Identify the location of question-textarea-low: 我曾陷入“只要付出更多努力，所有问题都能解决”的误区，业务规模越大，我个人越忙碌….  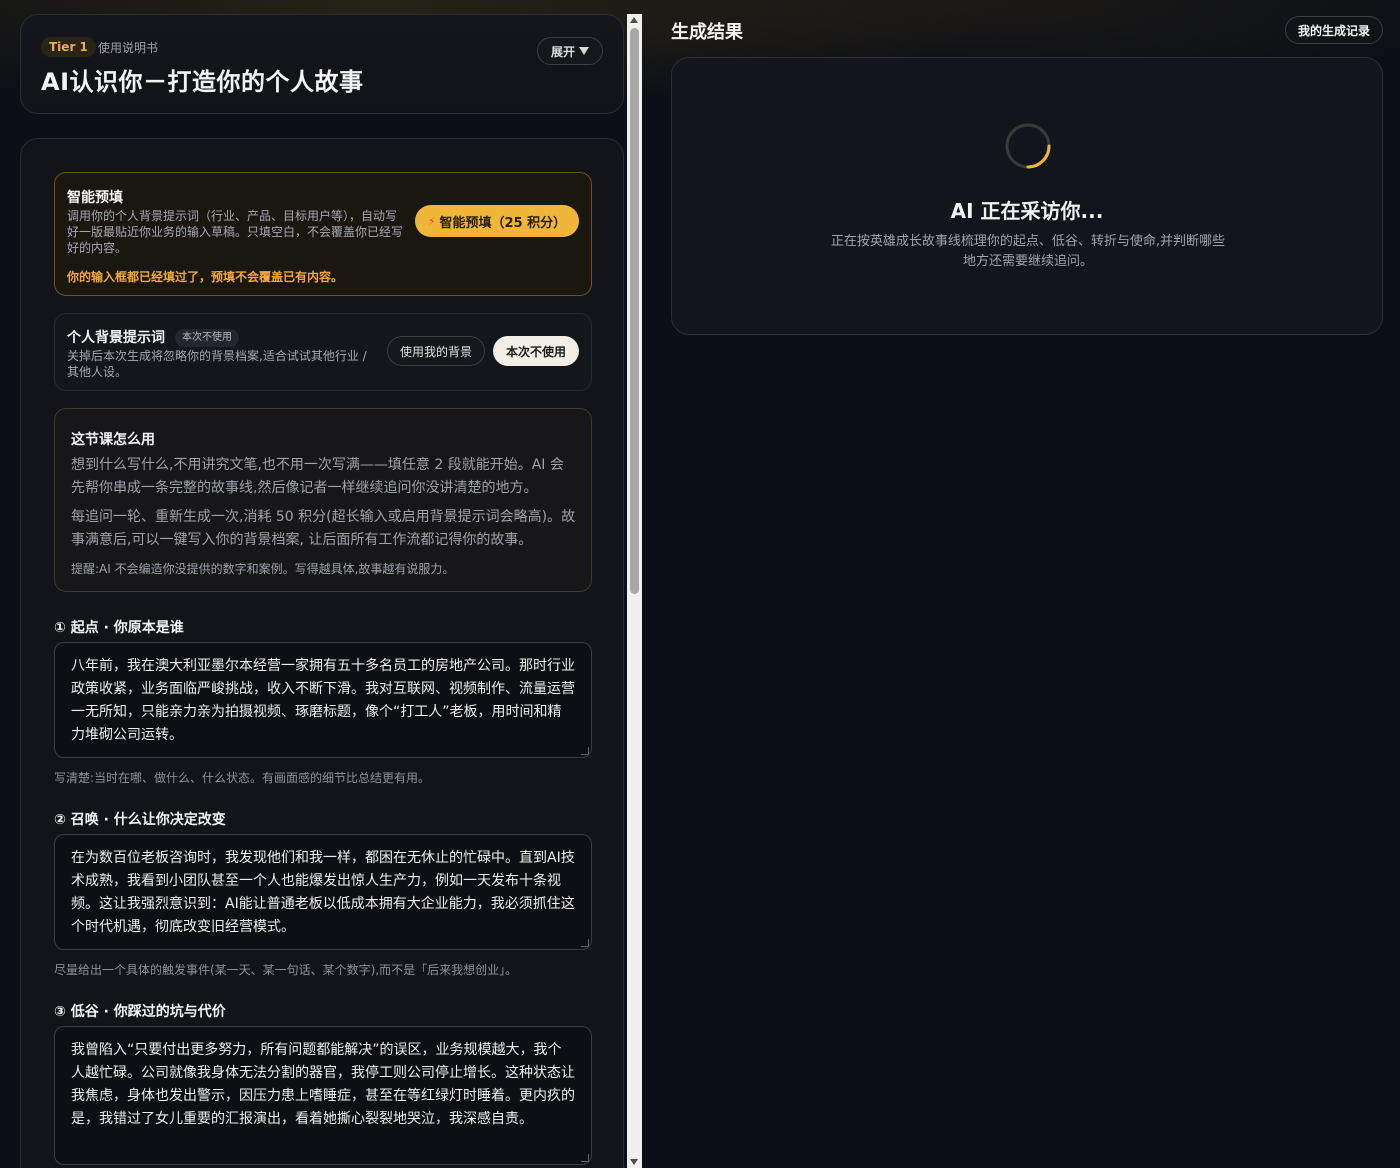
(323, 1095).